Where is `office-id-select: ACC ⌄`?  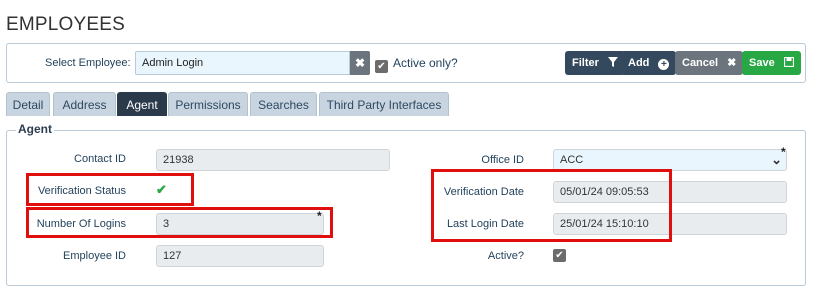 office-id-select: ACC ⌄ is located at coordinates (670, 160).